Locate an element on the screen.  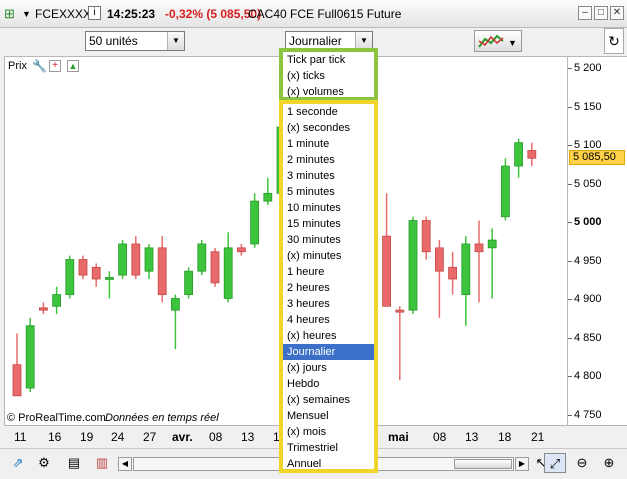
menu-item: Mensuel is located at coordinates (328, 416).